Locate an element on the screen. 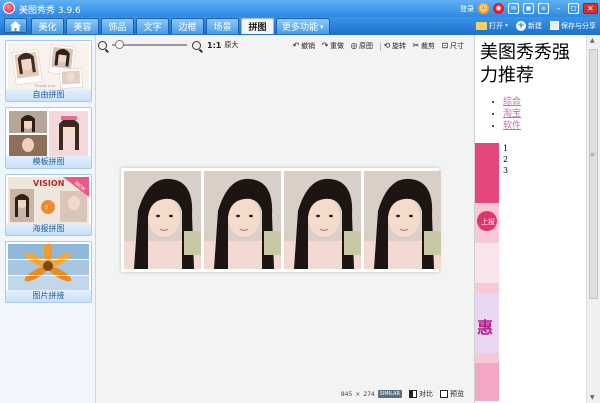 The image size is (600, 403). login-link: 登录 is located at coordinates (467, 9).